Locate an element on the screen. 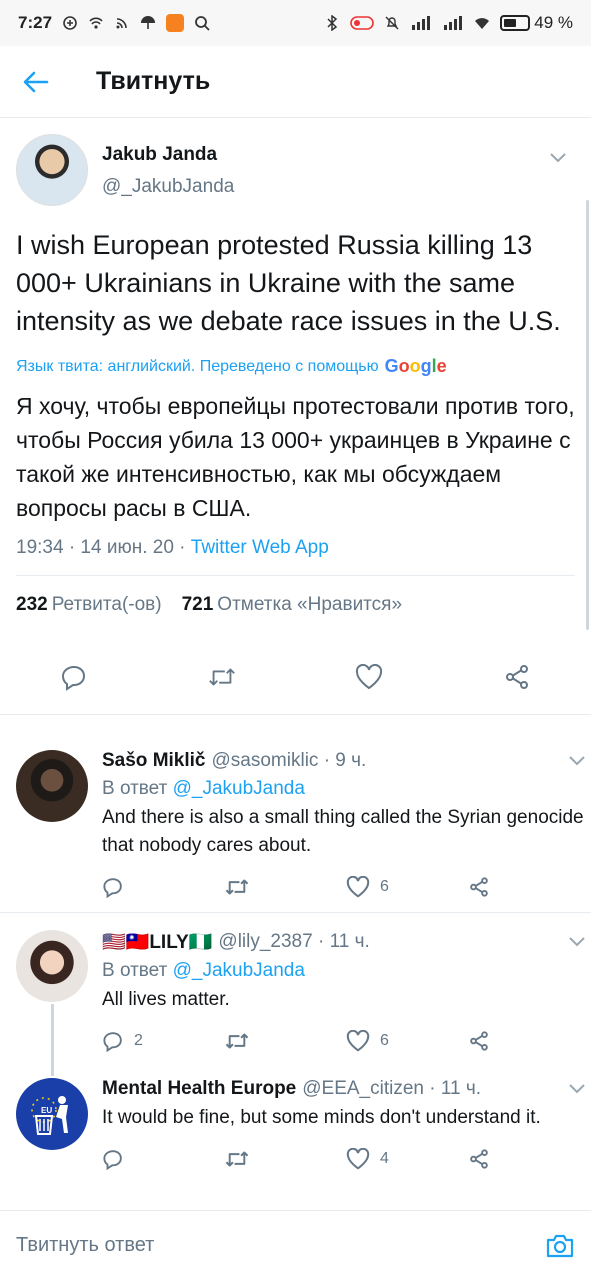 Image resolution: width=591 pixels, height=1280 pixels. like-count: 6 is located at coordinates (384, 886).